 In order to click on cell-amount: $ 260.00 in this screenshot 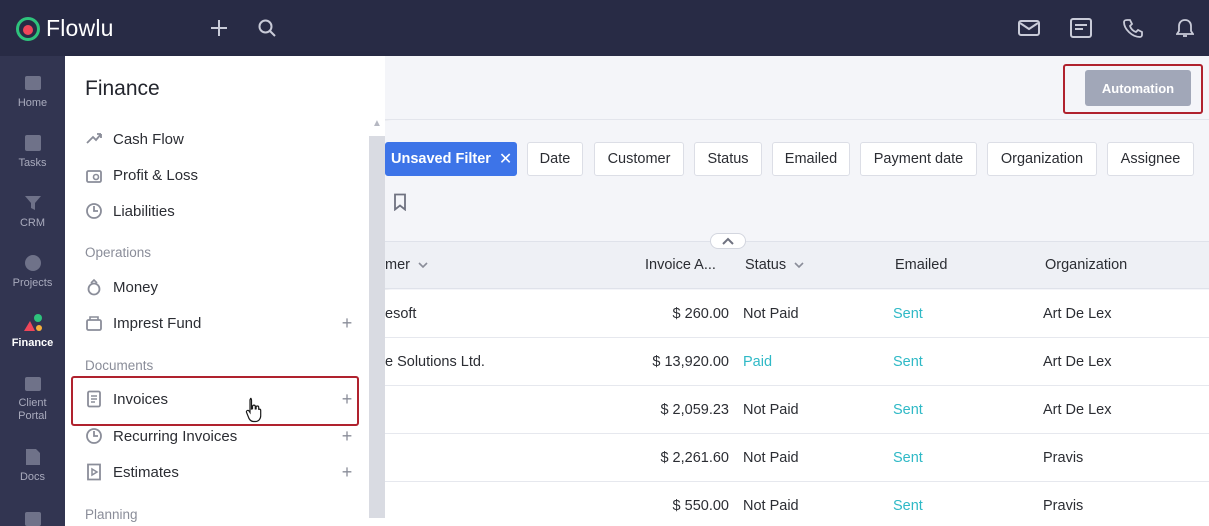, I will do `click(700, 314)`.